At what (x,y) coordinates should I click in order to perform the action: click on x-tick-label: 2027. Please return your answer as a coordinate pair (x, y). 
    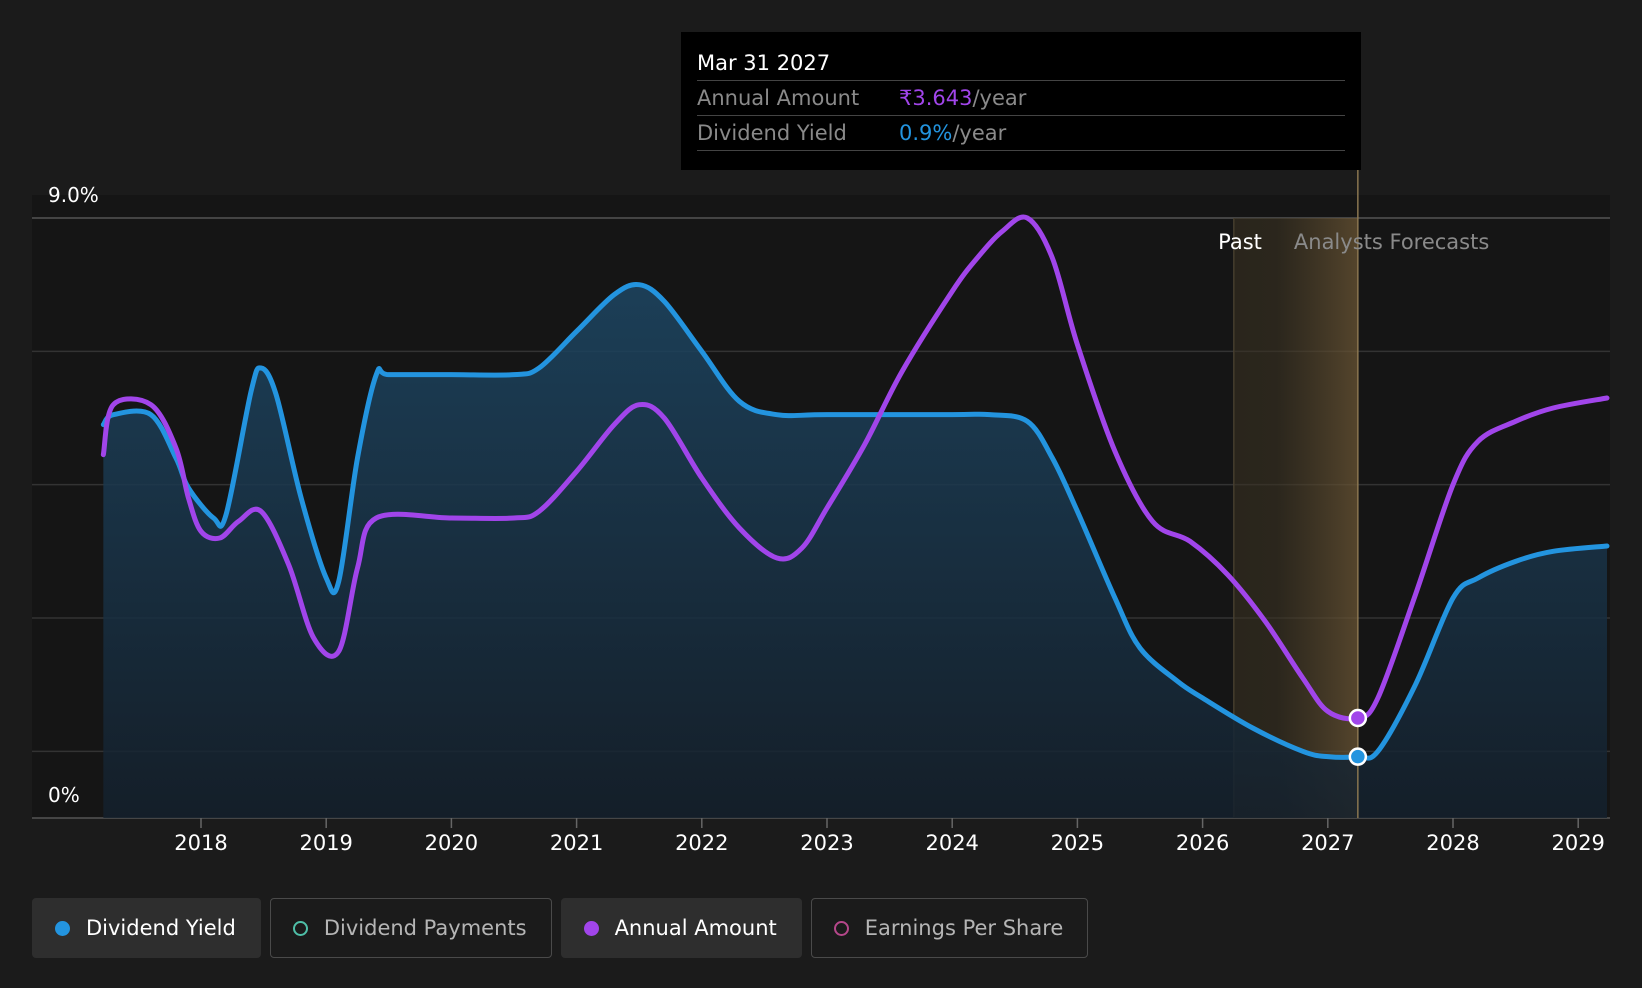
    Looking at the image, I should click on (1327, 843).